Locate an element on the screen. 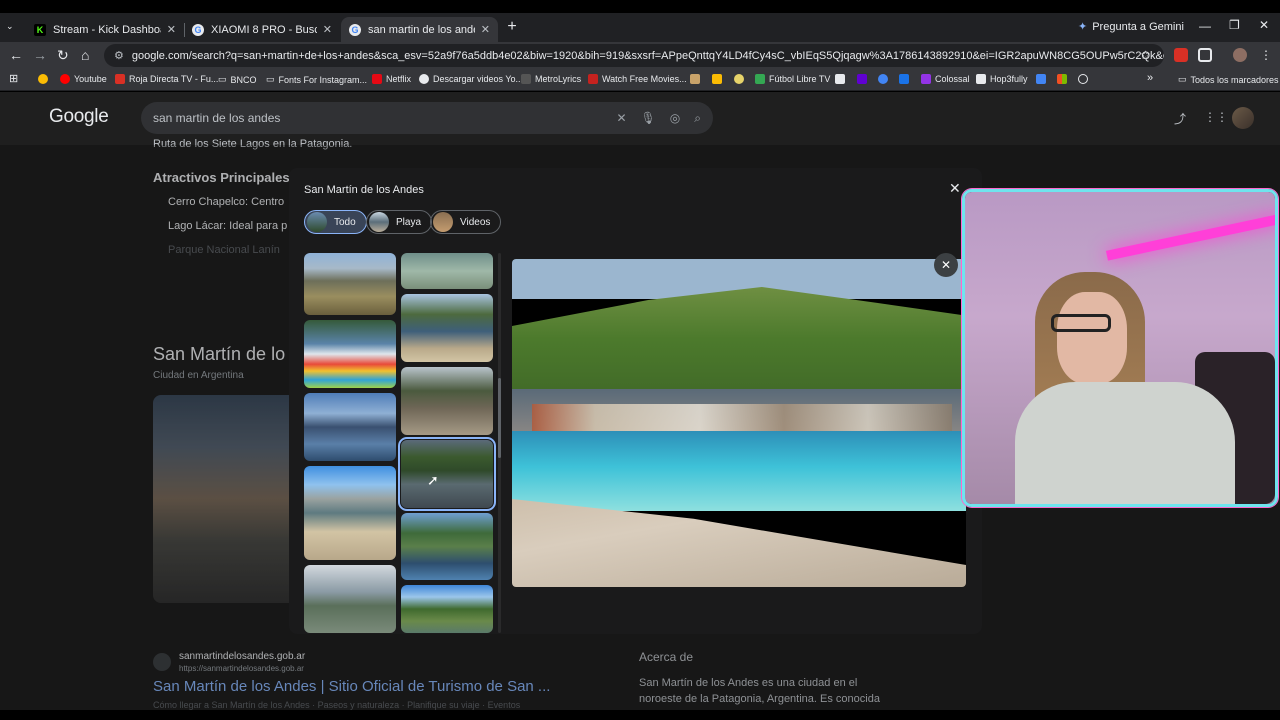 The image size is (1280, 720). extension-icon is located at coordinates (1181, 55).